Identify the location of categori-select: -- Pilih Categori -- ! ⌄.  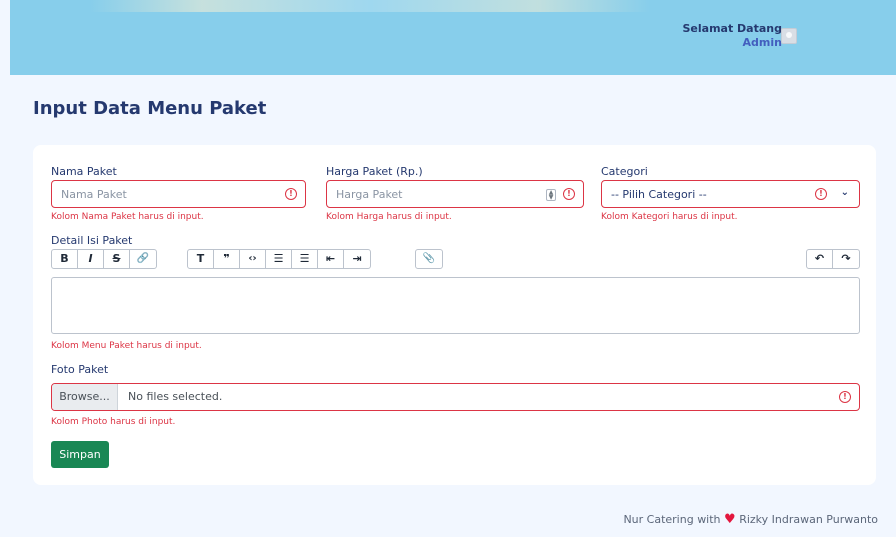
(730, 194).